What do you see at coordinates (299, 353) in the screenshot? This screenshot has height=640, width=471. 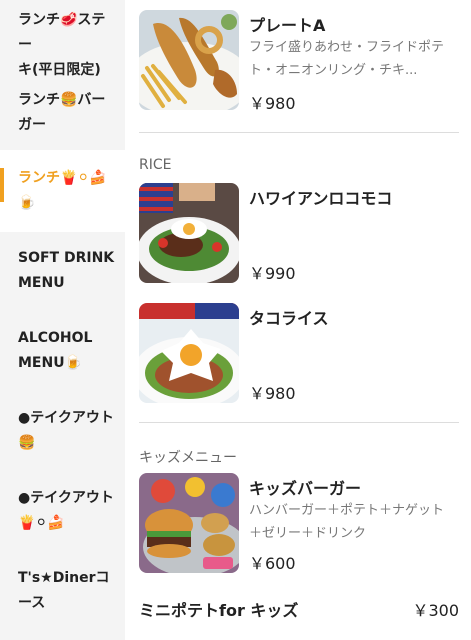 I see `menu-item-taco-rice: タコライス ￥980` at bounding box center [299, 353].